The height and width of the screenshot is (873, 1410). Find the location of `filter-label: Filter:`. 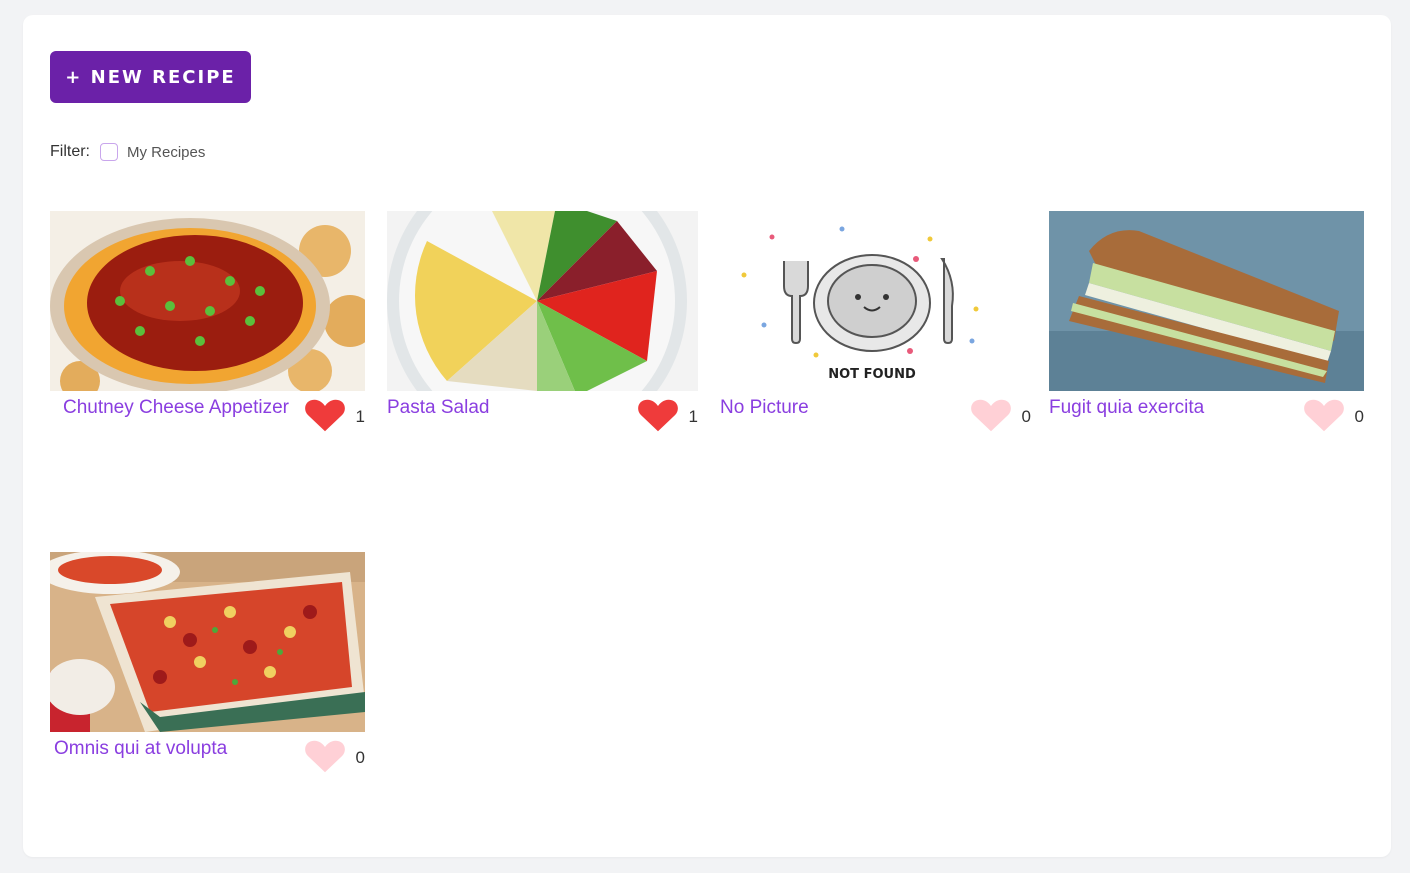

filter-label: Filter: is located at coordinates (70, 151).